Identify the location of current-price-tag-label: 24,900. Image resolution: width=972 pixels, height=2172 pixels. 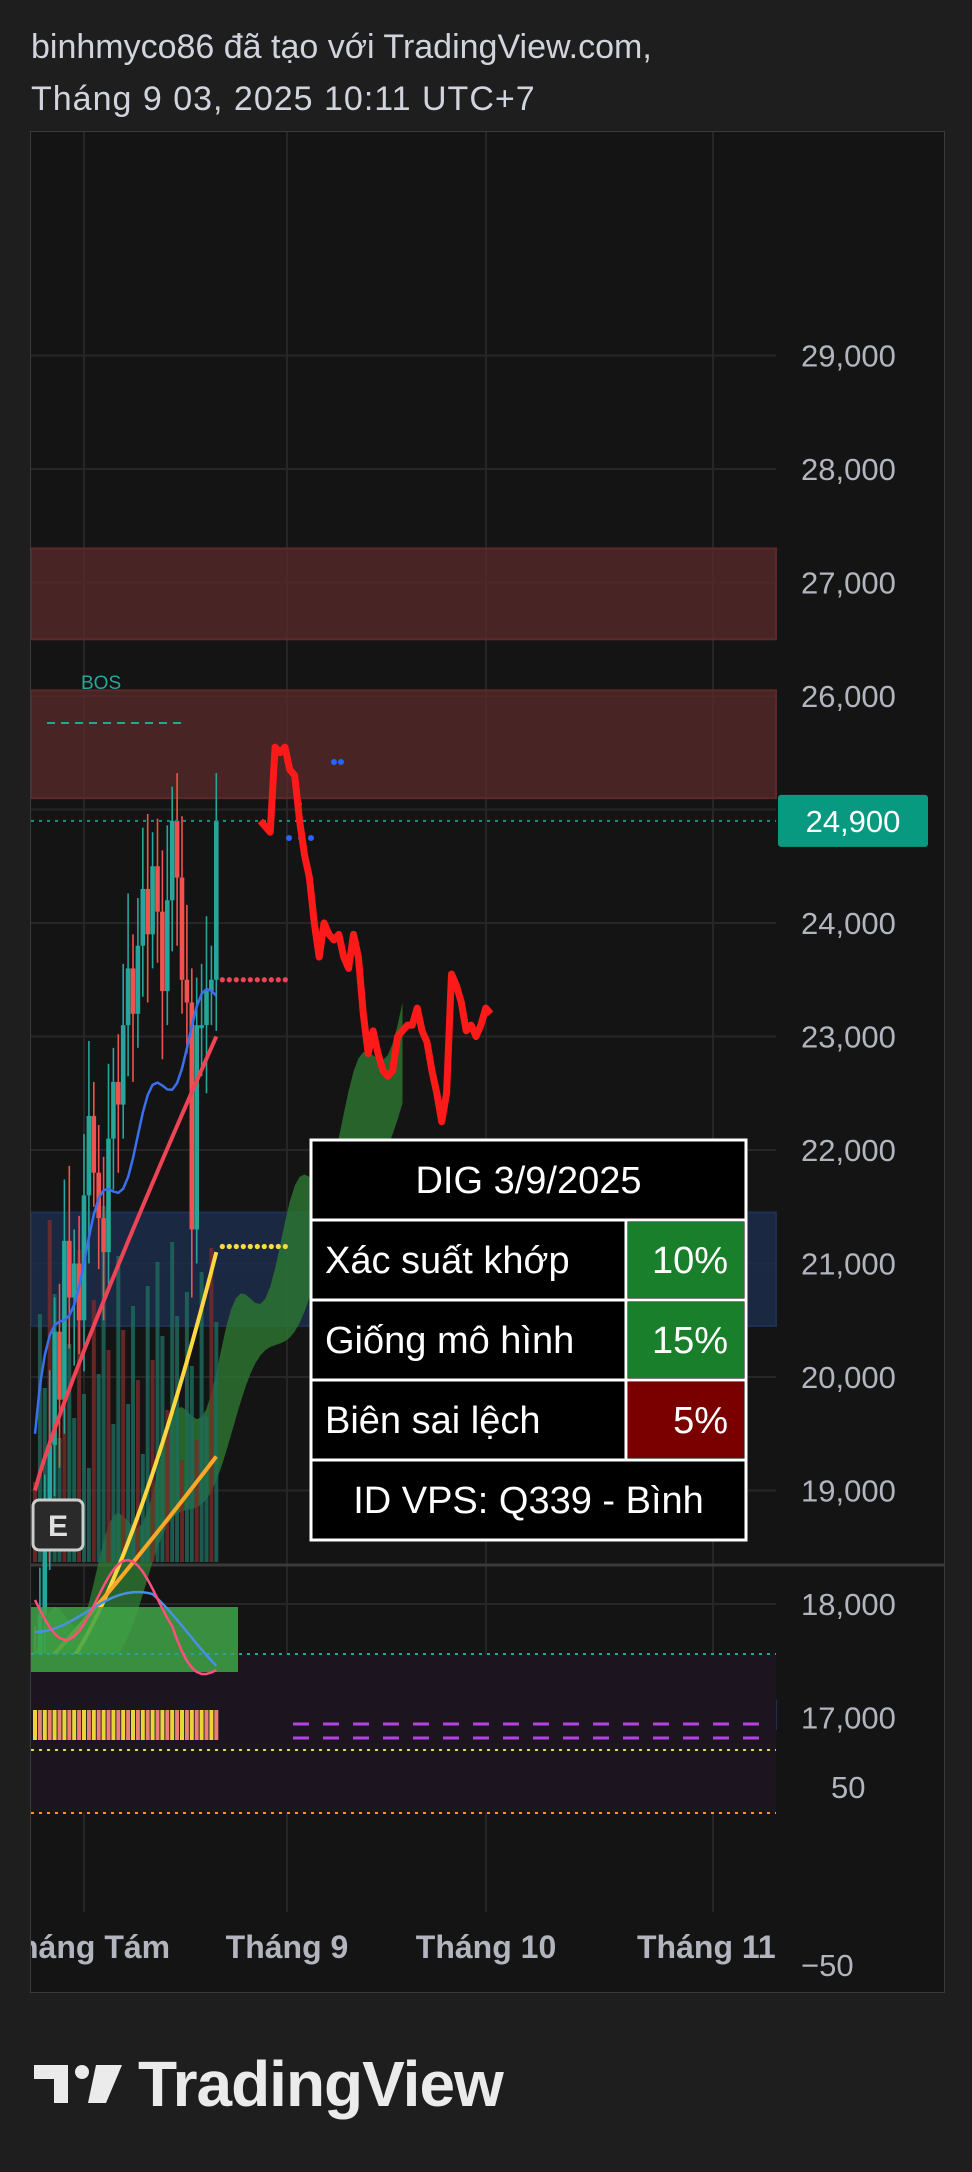
(853, 821).